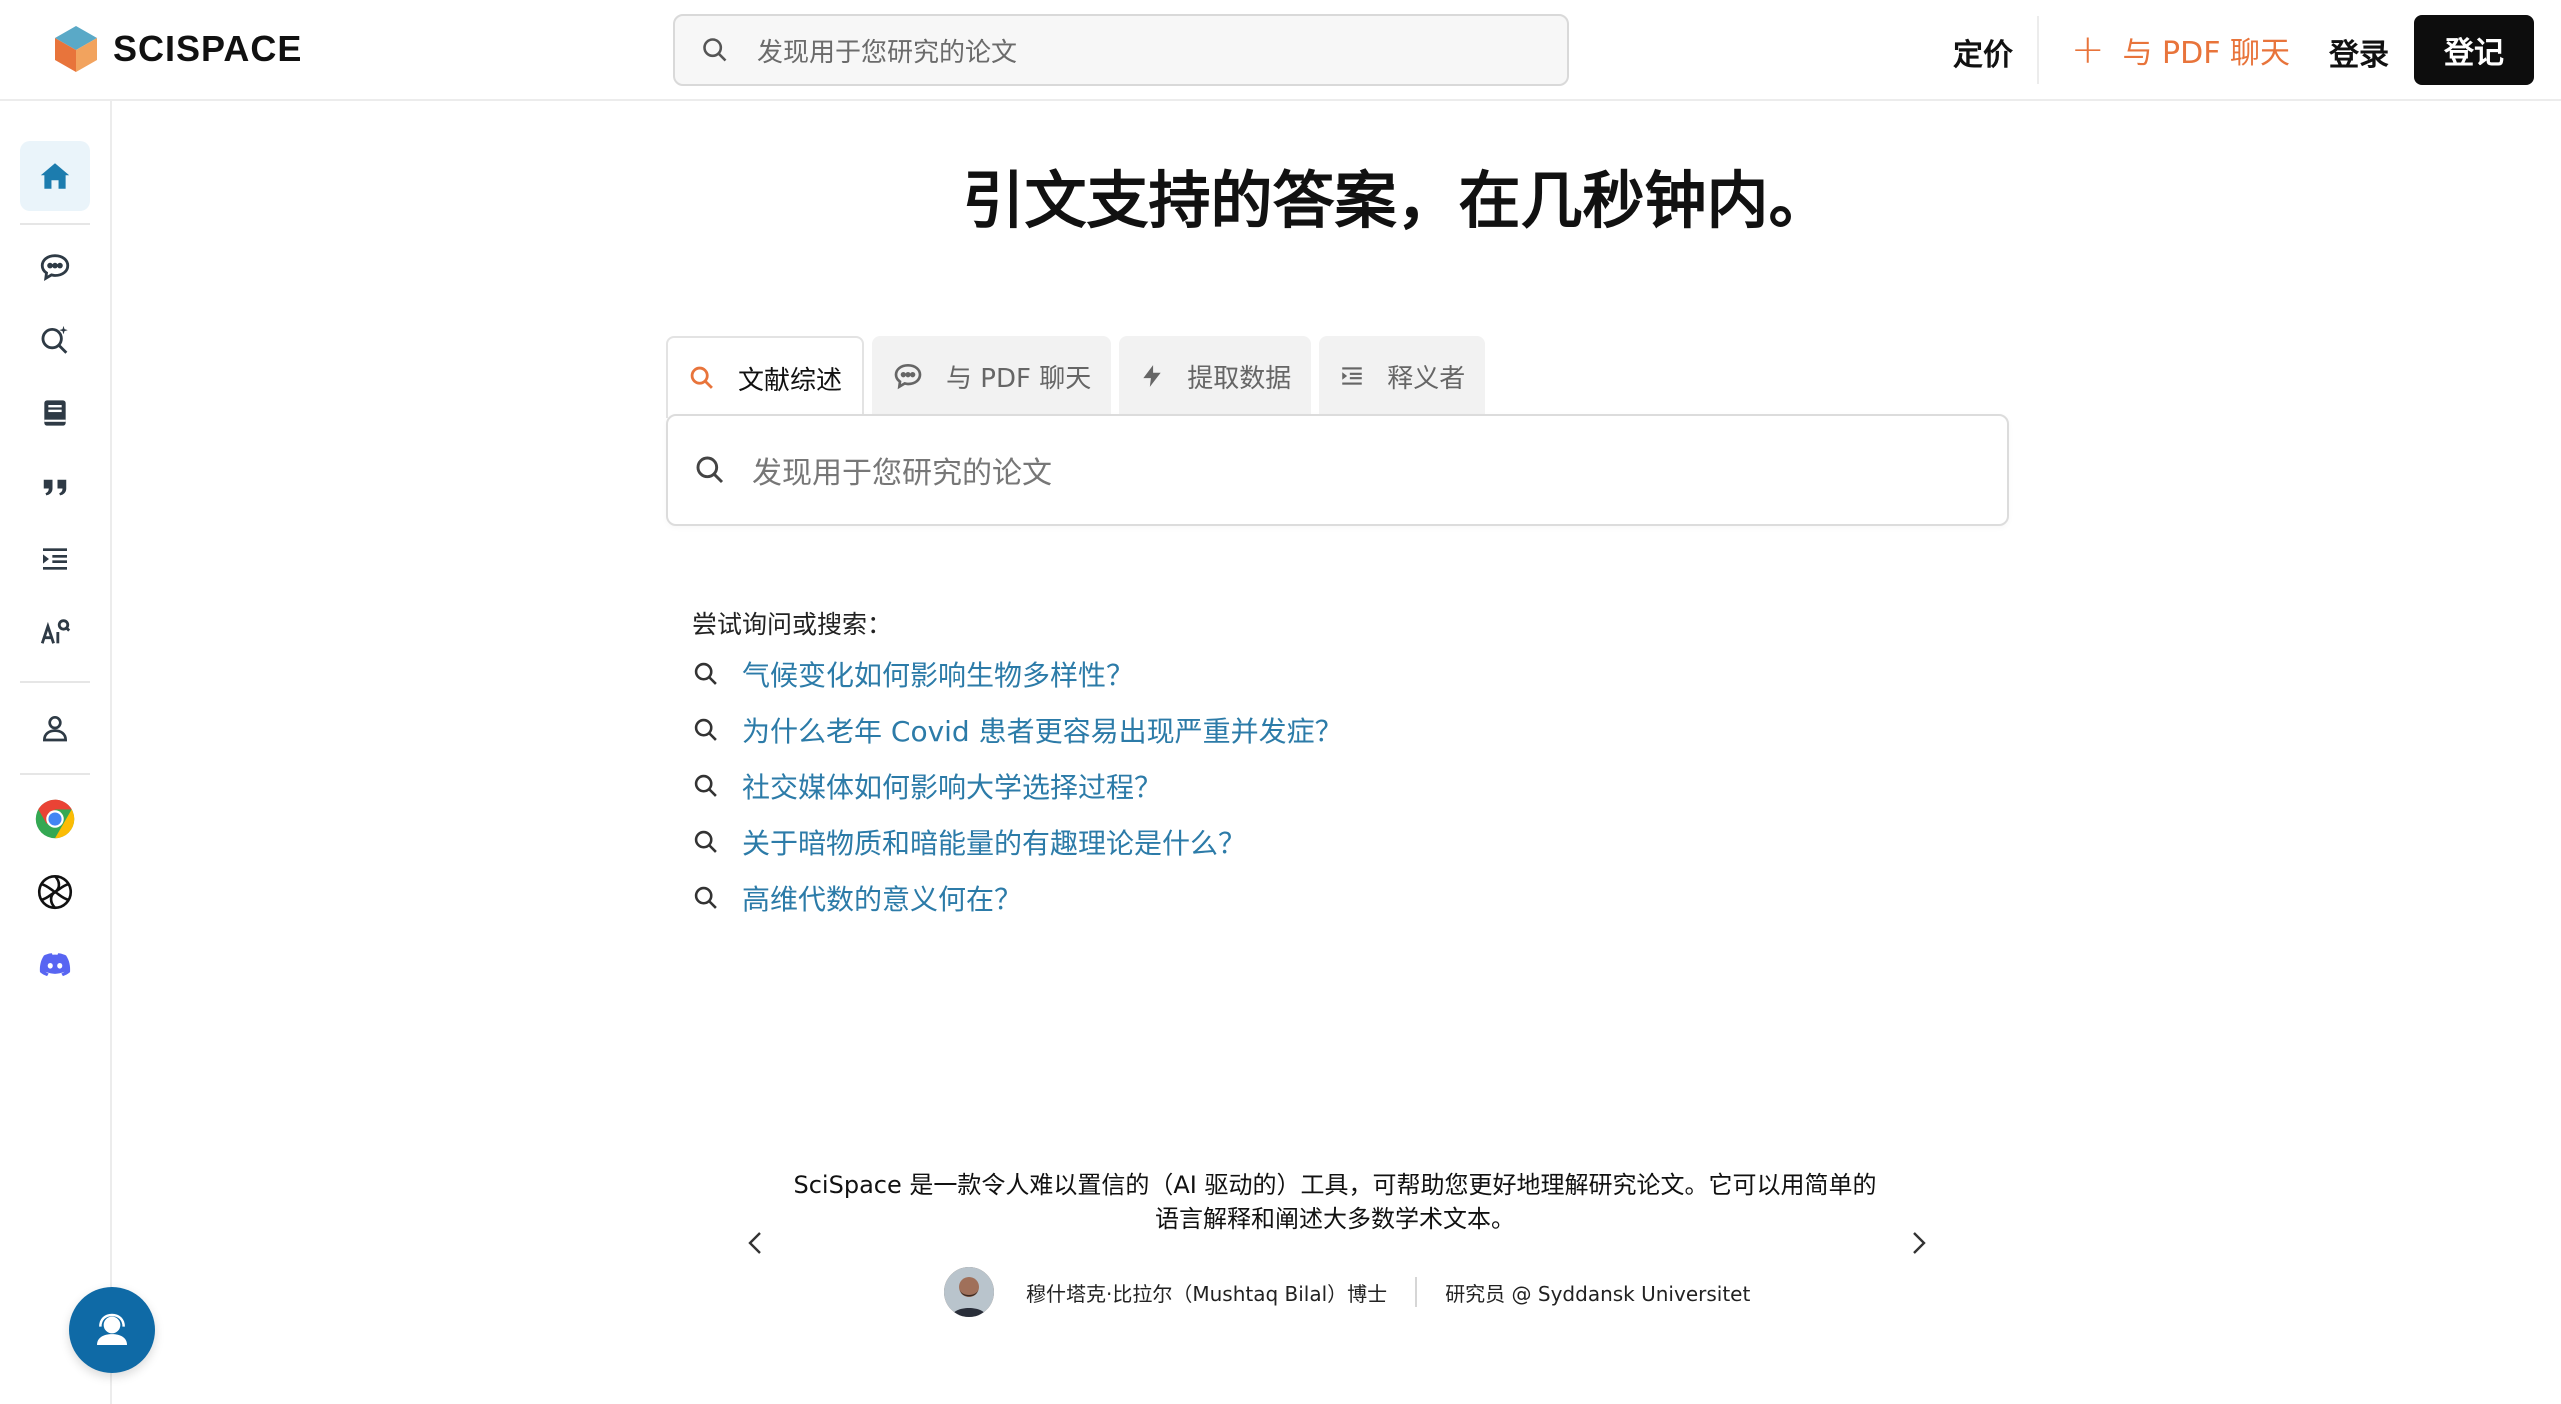 This screenshot has height=1404, width=2561. Describe the element at coordinates (1042, 731) in the screenshot. I see `suggestion-text: 为什么老年 Covid 患者更容易出现严重并发症？` at that location.